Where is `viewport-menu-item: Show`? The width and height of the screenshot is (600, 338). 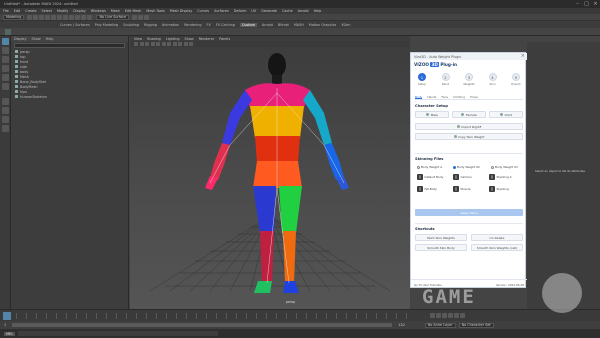
viewport-menu-item: Show is located at coordinates (189, 39).